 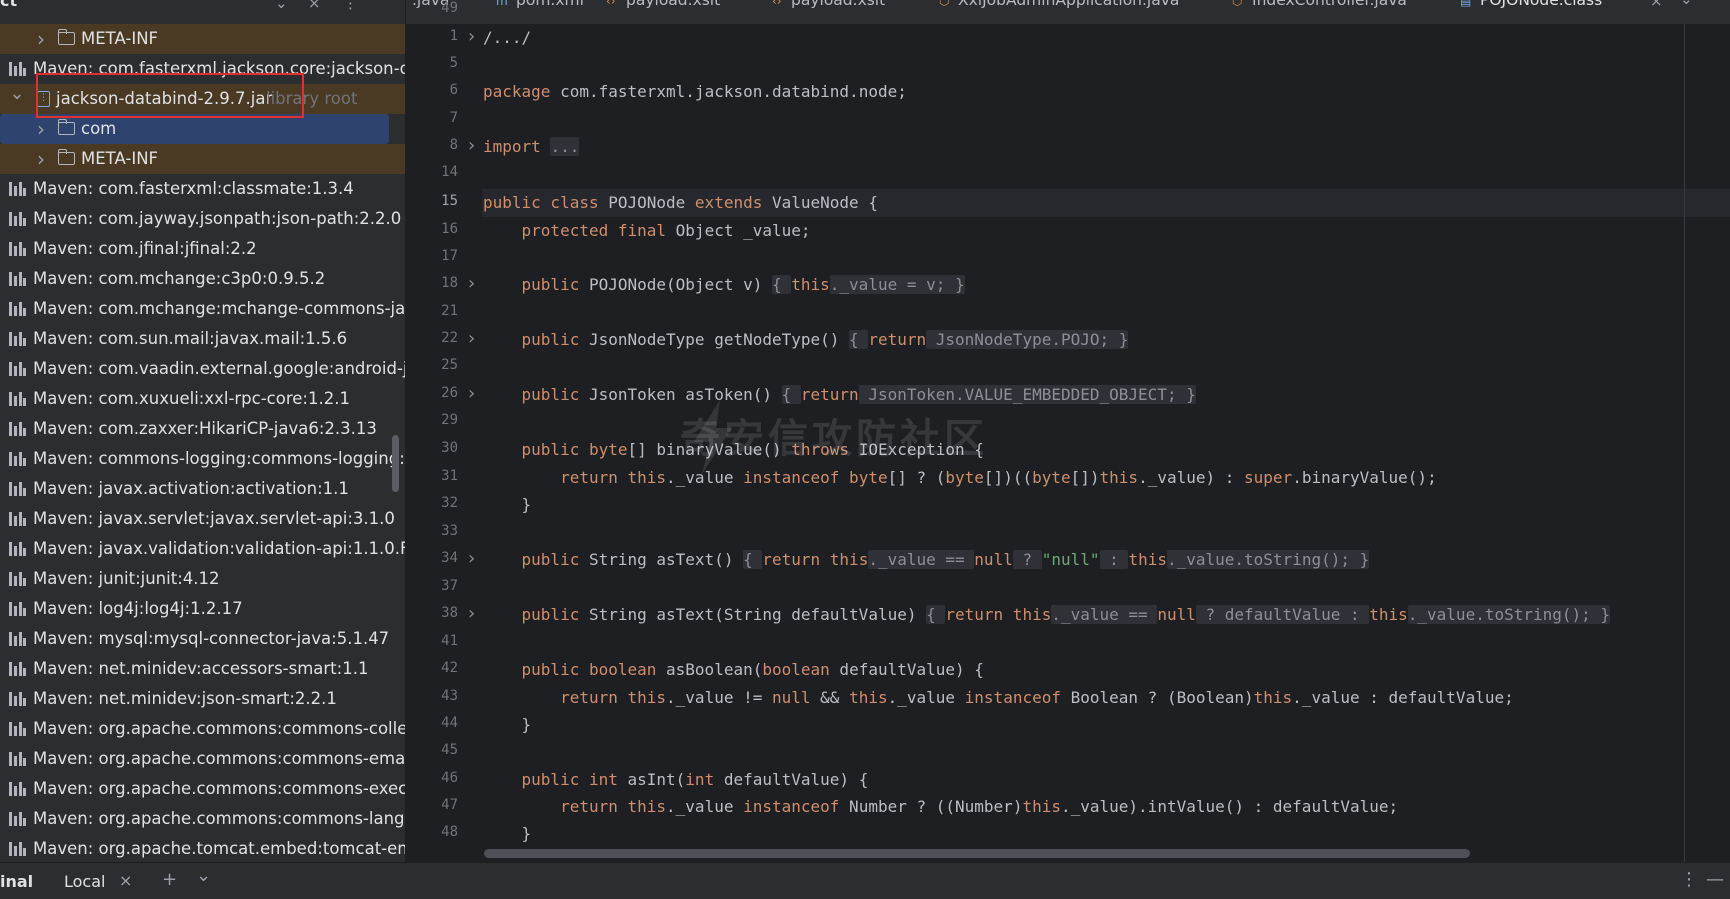 What do you see at coordinates (202, 249) in the screenshot?
I see `tree-row: Maven: com.jfinal:jfinal:2.2` at bounding box center [202, 249].